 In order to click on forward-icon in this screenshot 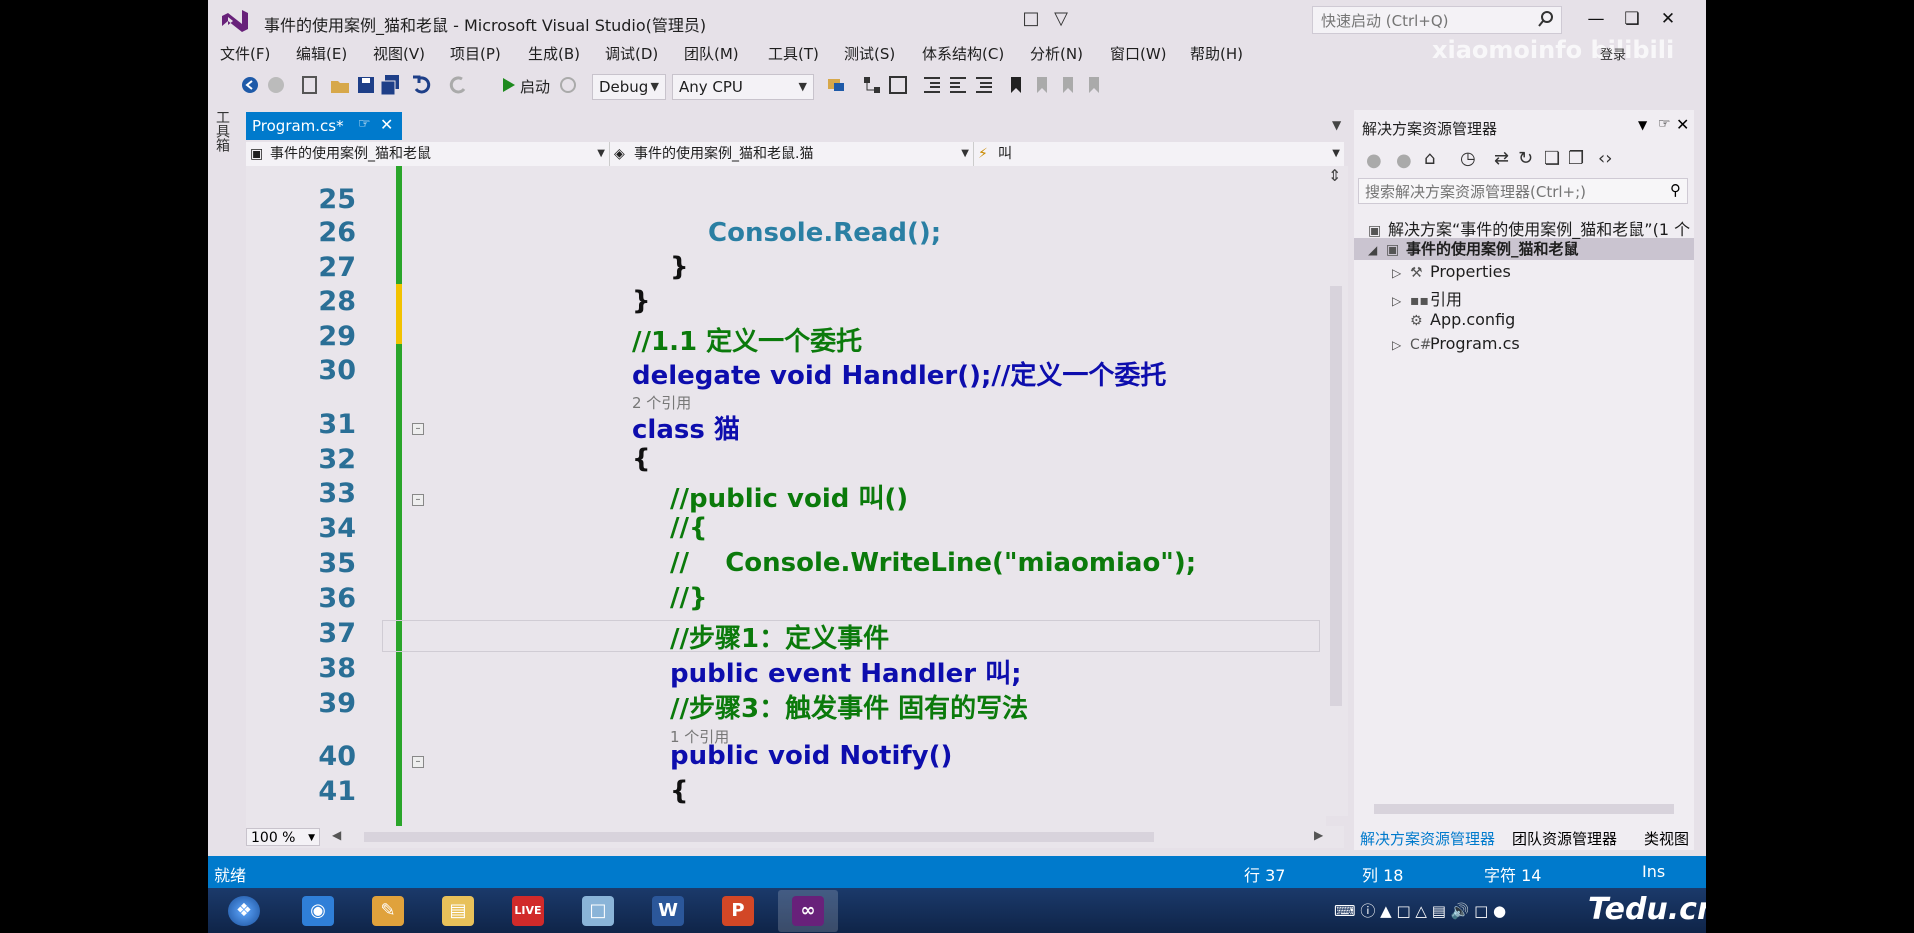, I will do `click(276, 85)`.